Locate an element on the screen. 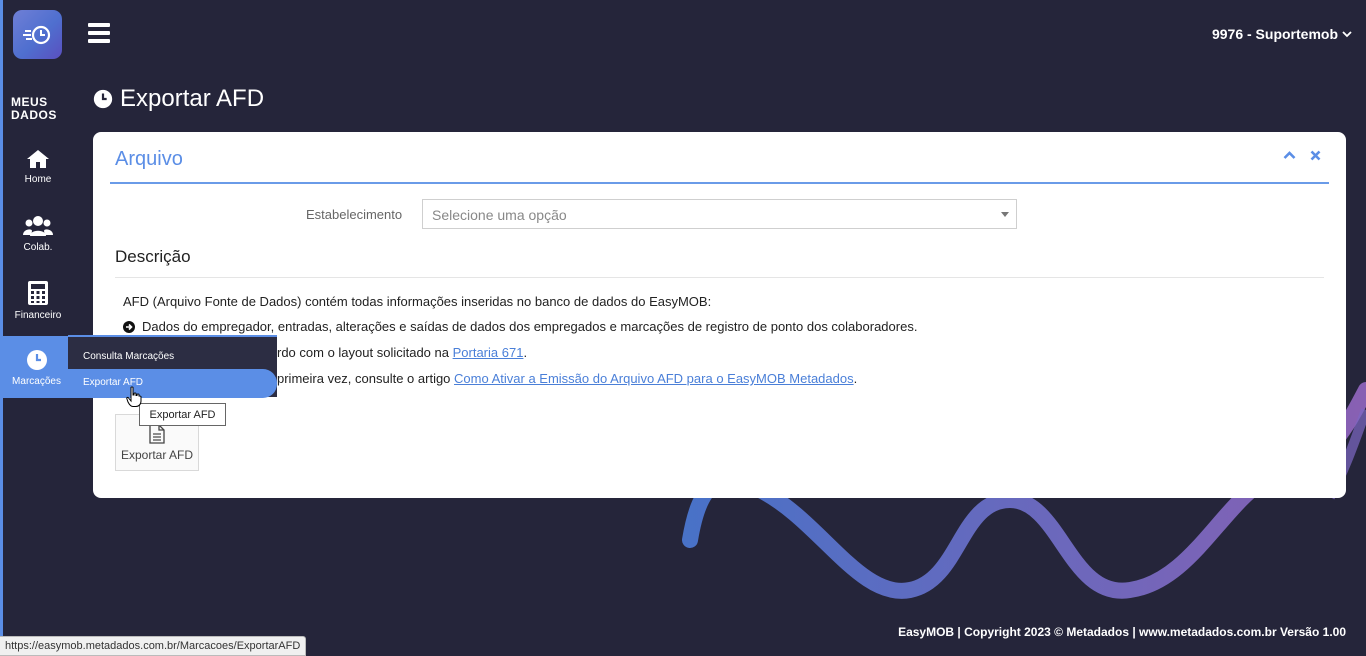 The height and width of the screenshot is (656, 1366). sidebar-item-financeiro: Financeiro is located at coordinates (38, 300).